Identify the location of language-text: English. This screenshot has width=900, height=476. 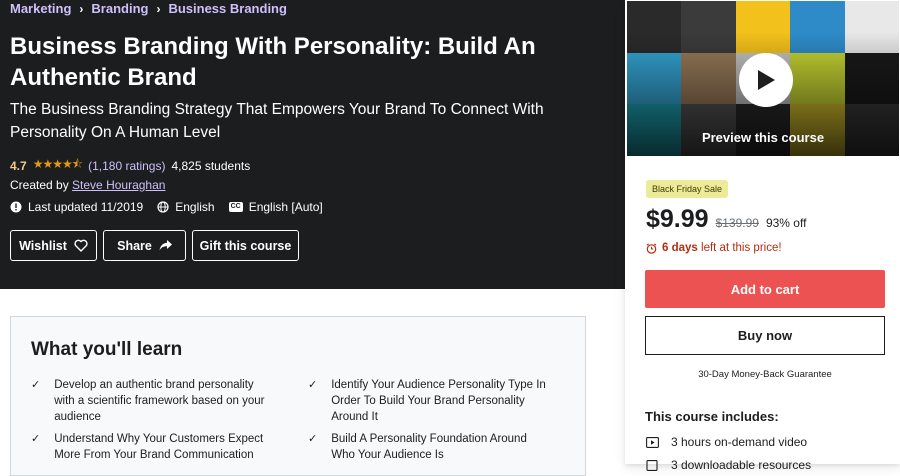
(195, 207).